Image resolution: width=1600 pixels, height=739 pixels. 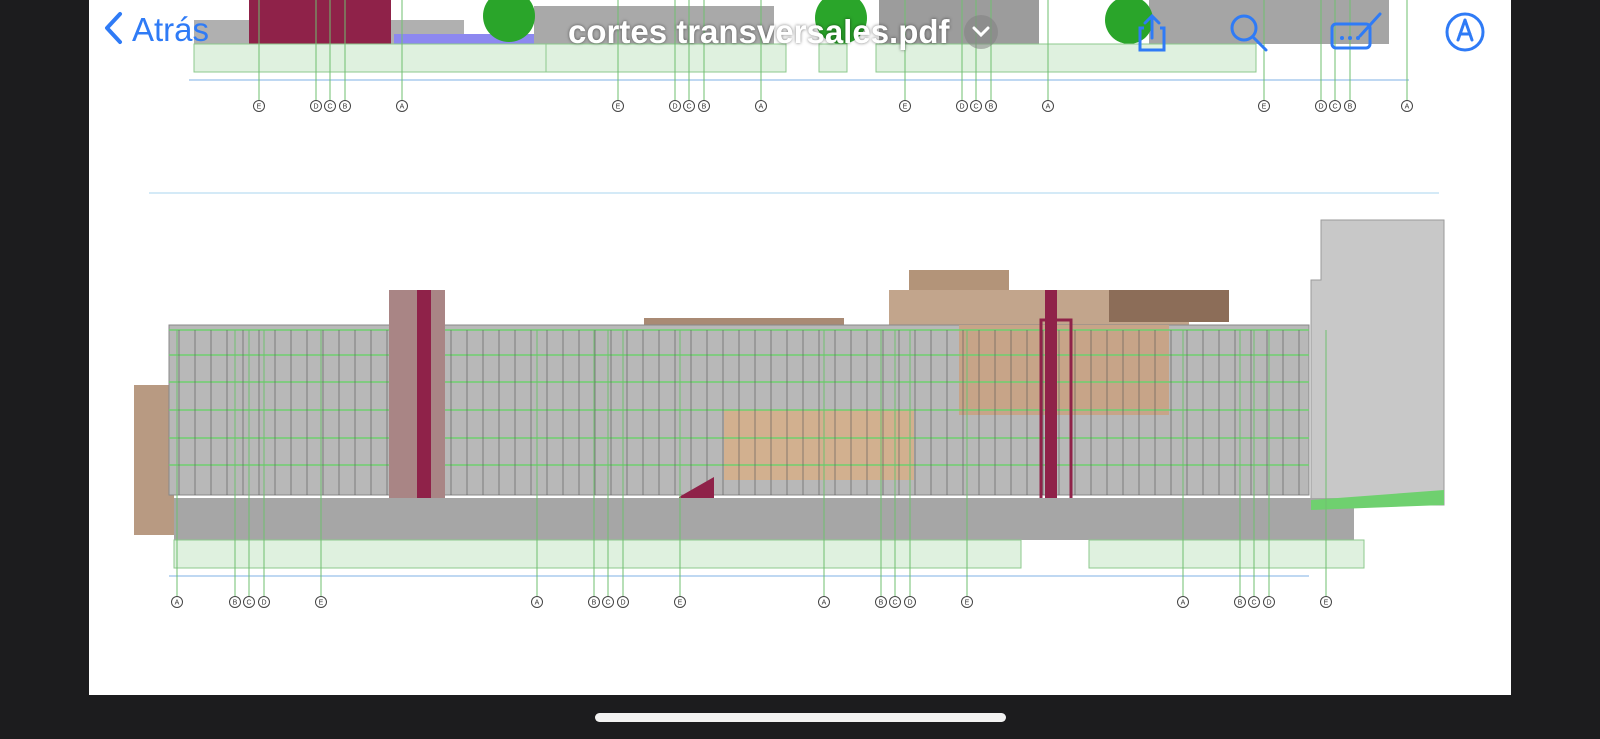 I want to click on chevron-down-icon, so click(x=980, y=32).